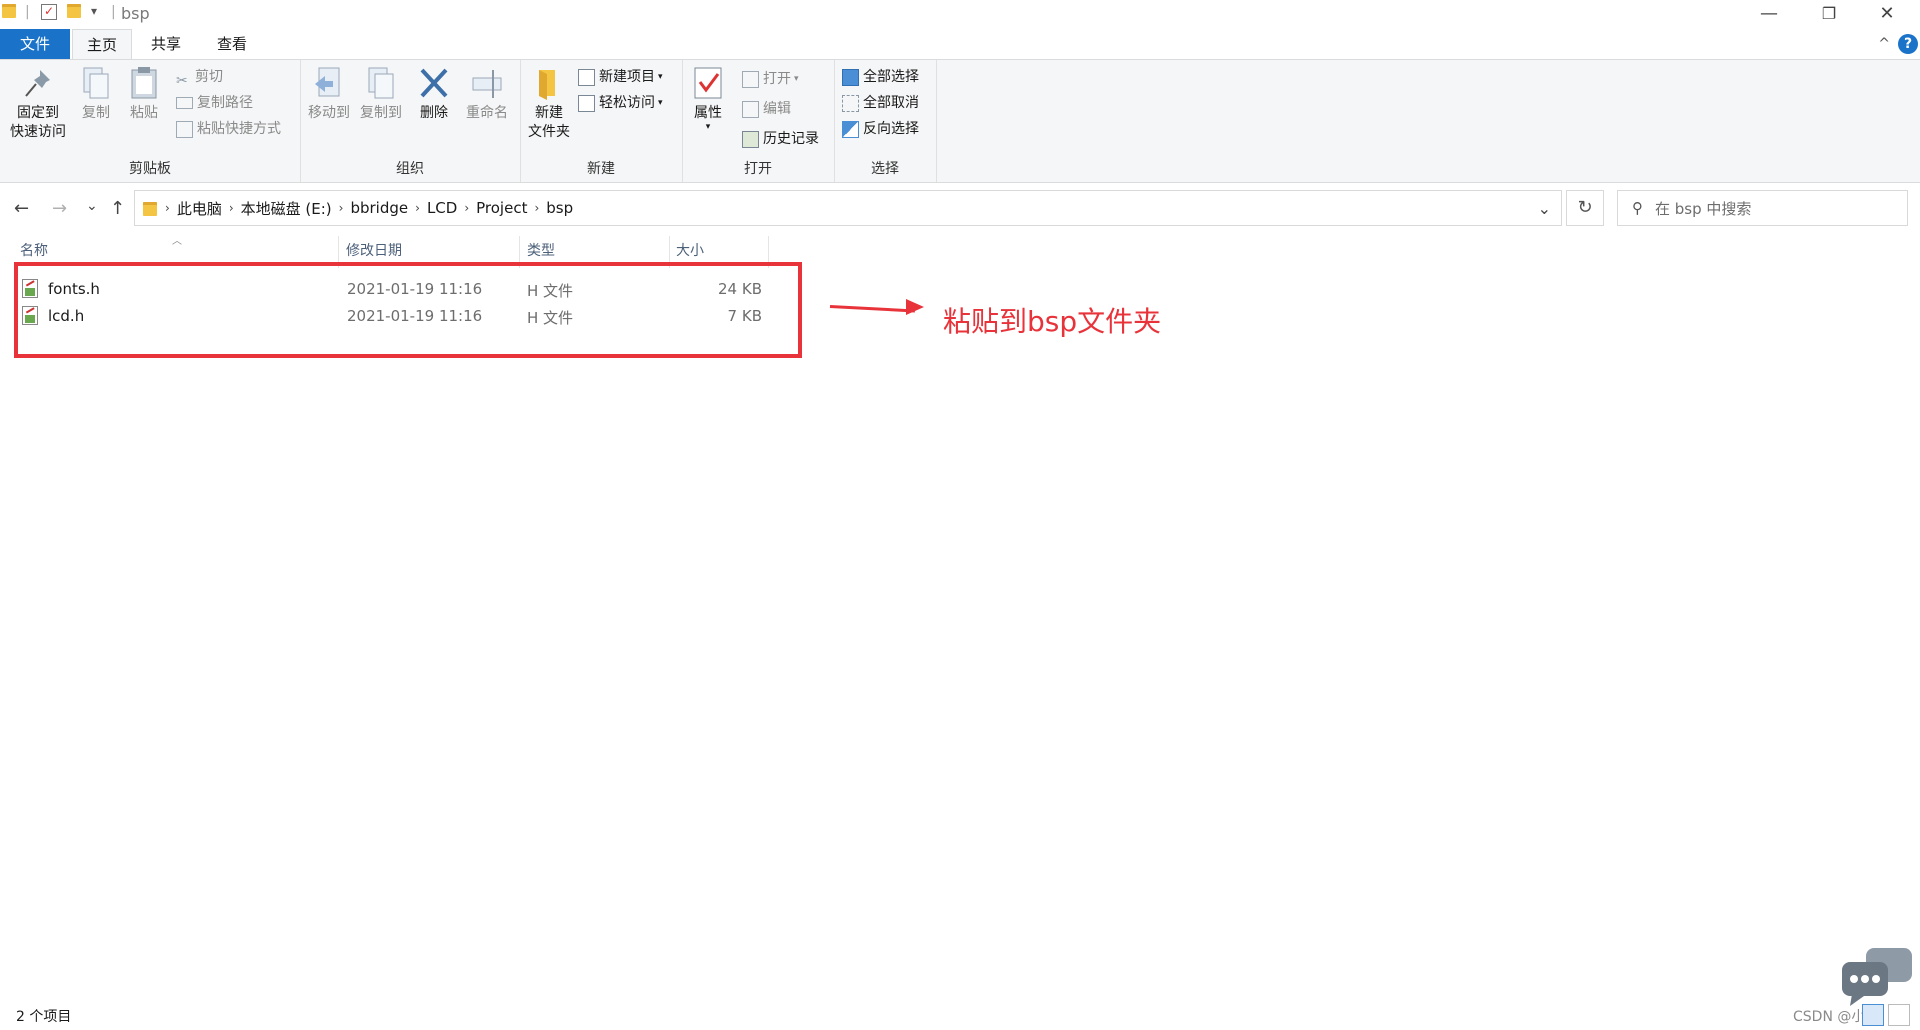 Image resolution: width=1920 pixels, height=1030 pixels. What do you see at coordinates (199, 208) in the screenshot?
I see `breadcrumb-this-pc: 此电脑` at bounding box center [199, 208].